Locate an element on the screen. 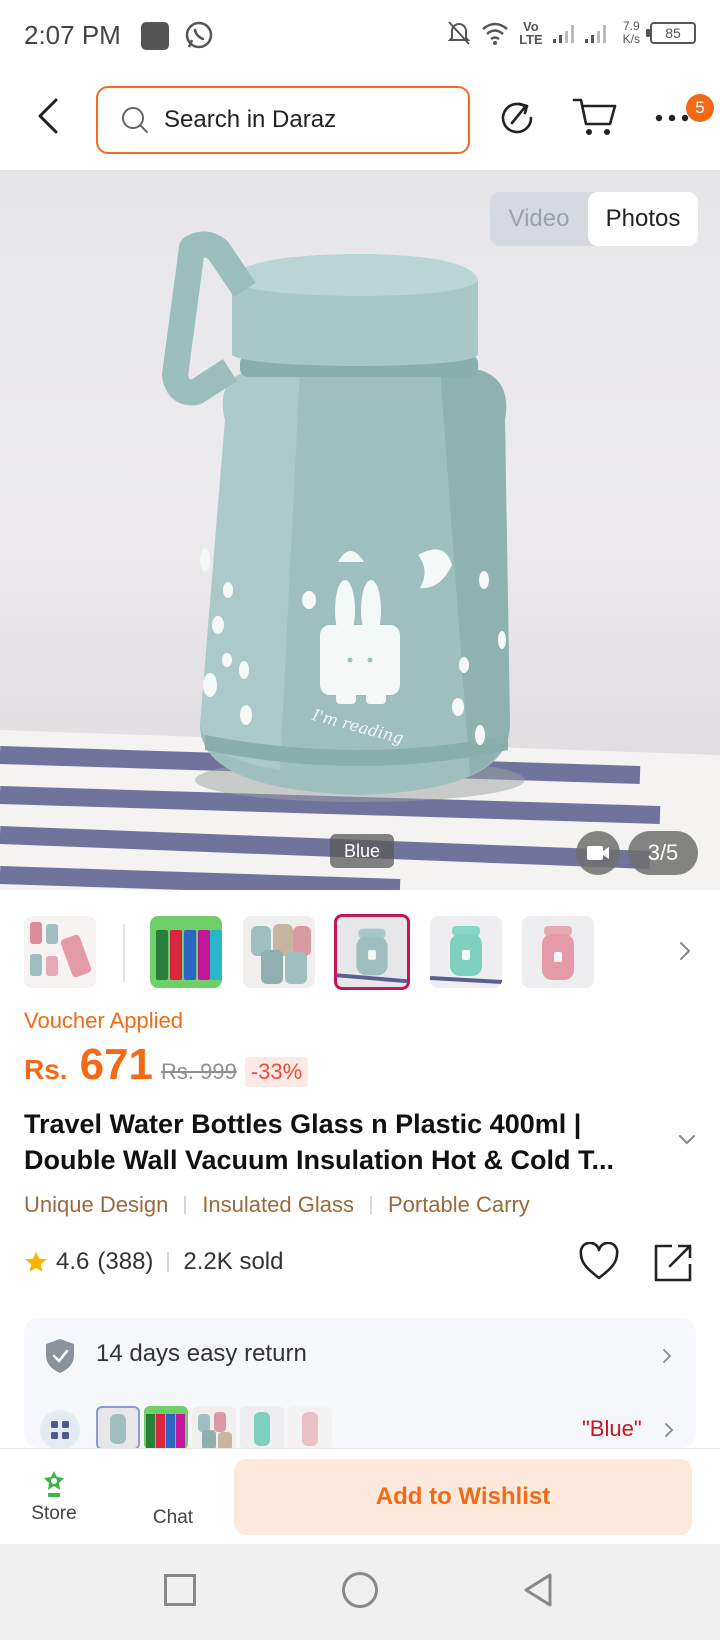 The image size is (720, 1640). chevron-down-icon is located at coordinates (687, 1140).